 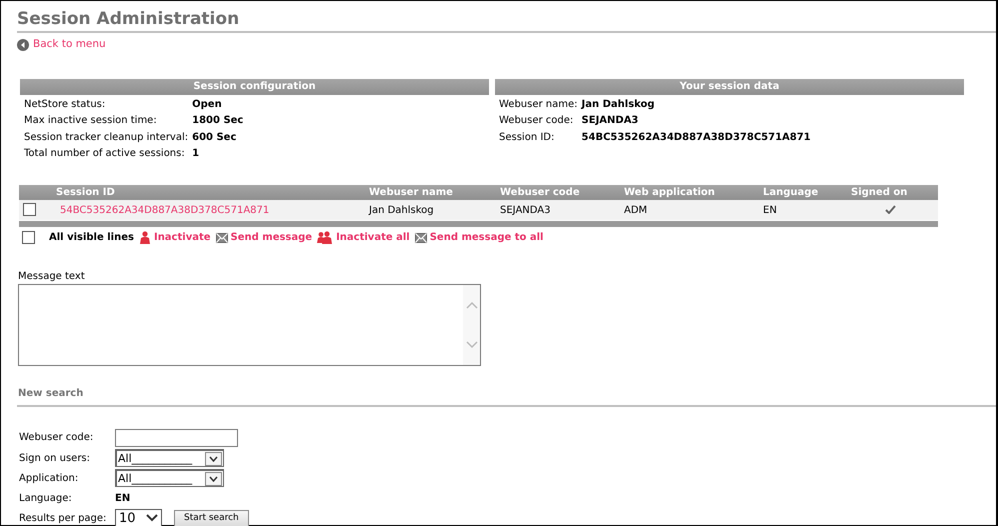 What do you see at coordinates (51, 394) in the screenshot?
I see `section-title: New search` at bounding box center [51, 394].